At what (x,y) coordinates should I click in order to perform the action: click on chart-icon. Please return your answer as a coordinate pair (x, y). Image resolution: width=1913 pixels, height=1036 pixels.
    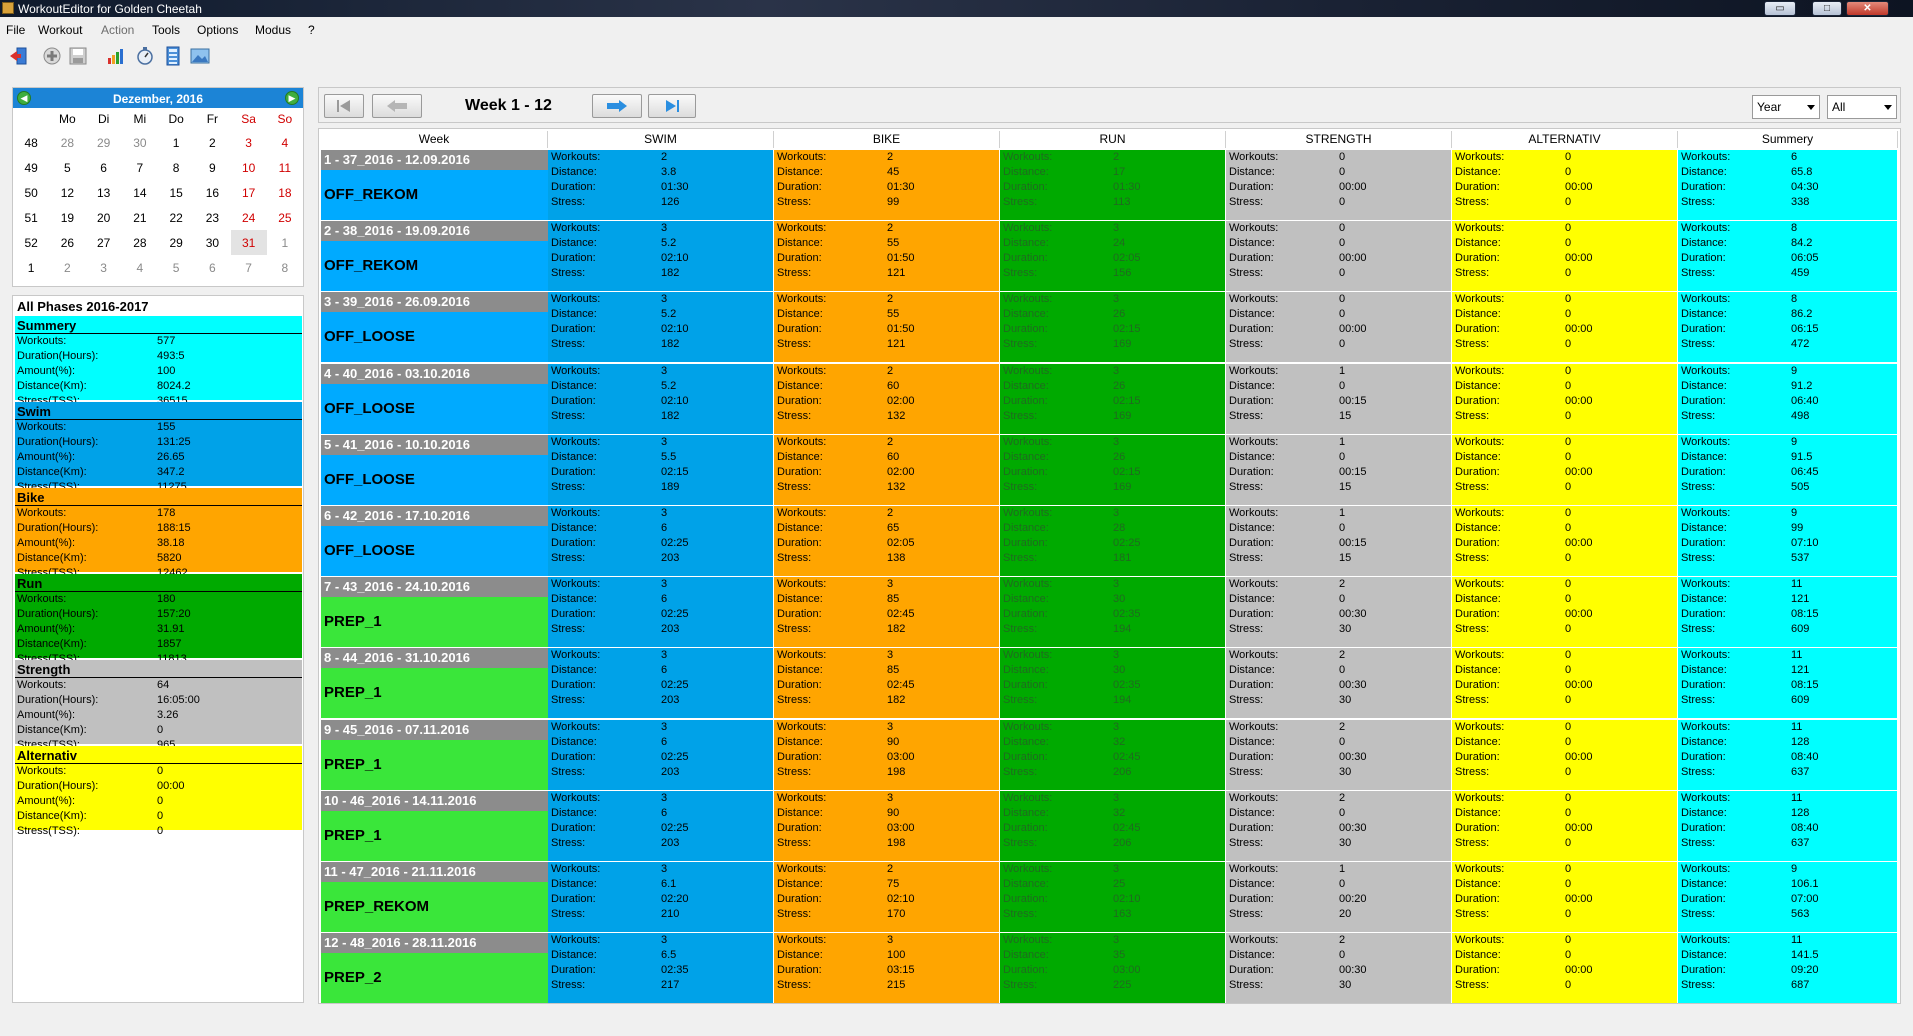
    Looking at the image, I should click on (116, 56).